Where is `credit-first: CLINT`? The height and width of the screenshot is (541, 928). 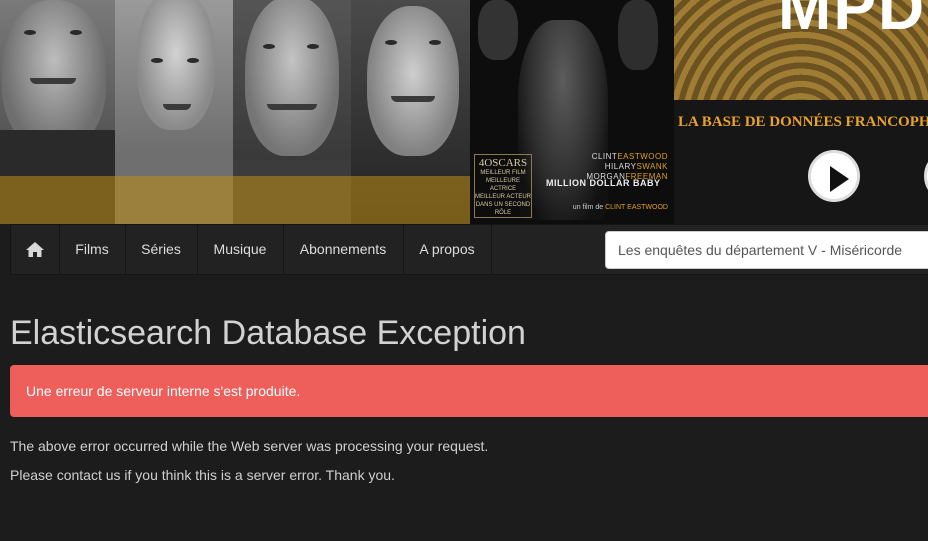 credit-first: CLINT is located at coordinates (604, 156).